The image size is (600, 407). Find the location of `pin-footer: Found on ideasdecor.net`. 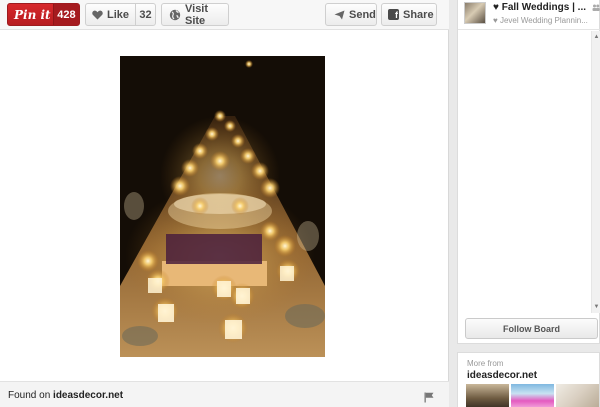

pin-footer: Found on ideasdecor.net is located at coordinates (224, 394).